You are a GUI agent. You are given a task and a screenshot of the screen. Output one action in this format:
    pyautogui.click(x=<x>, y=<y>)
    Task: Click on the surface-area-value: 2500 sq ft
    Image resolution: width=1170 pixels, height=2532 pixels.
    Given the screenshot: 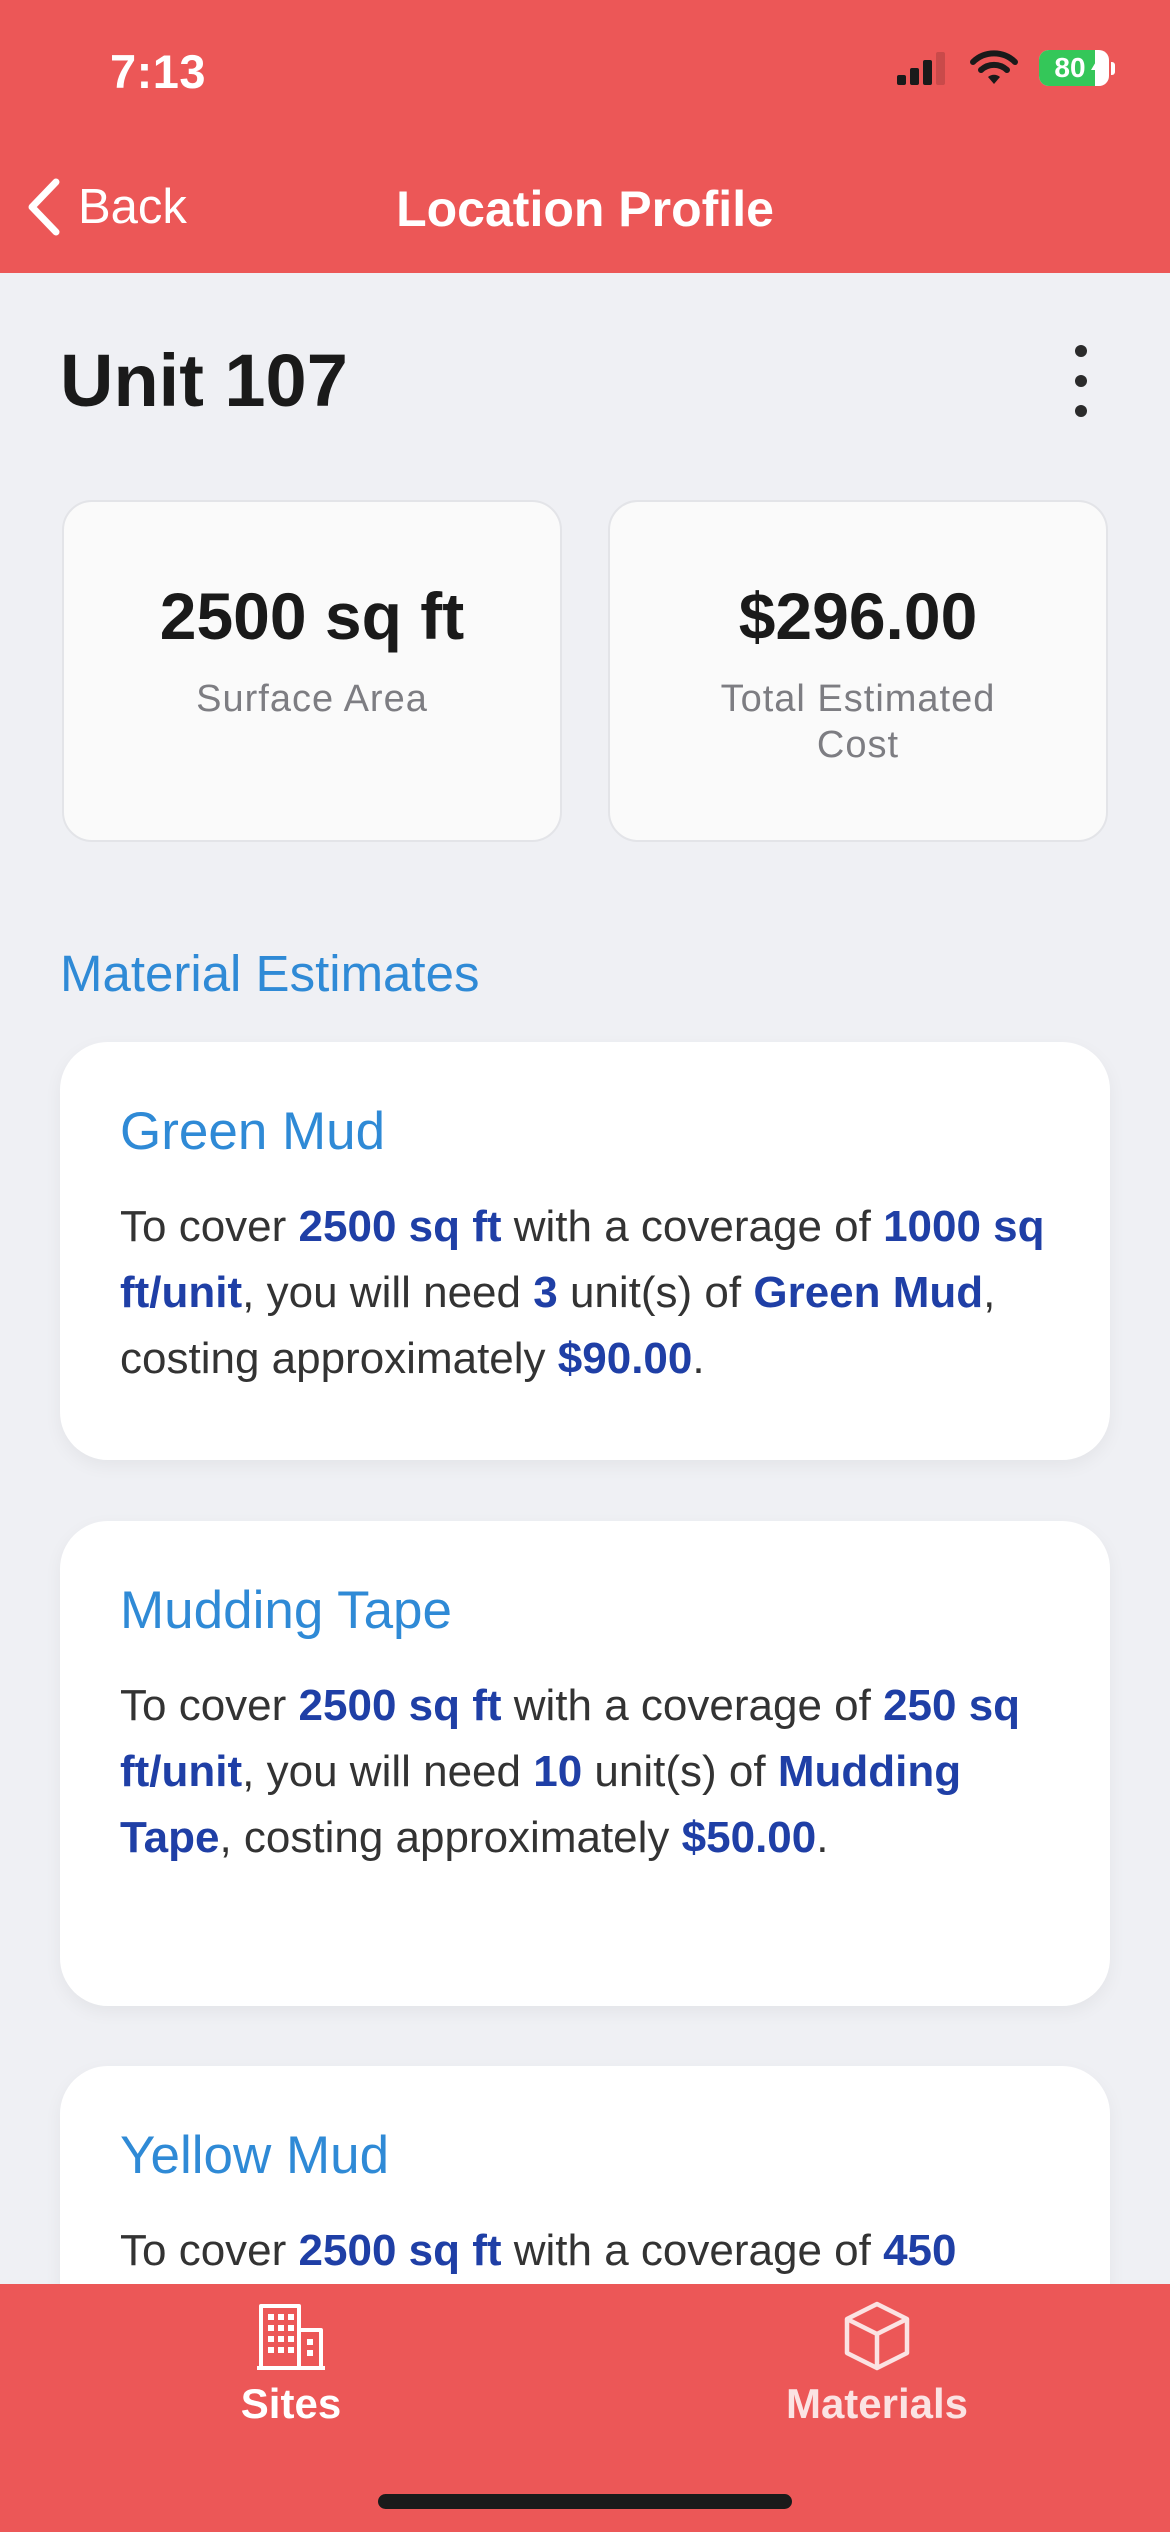 What is the action you would take?
    pyautogui.click(x=312, y=616)
    